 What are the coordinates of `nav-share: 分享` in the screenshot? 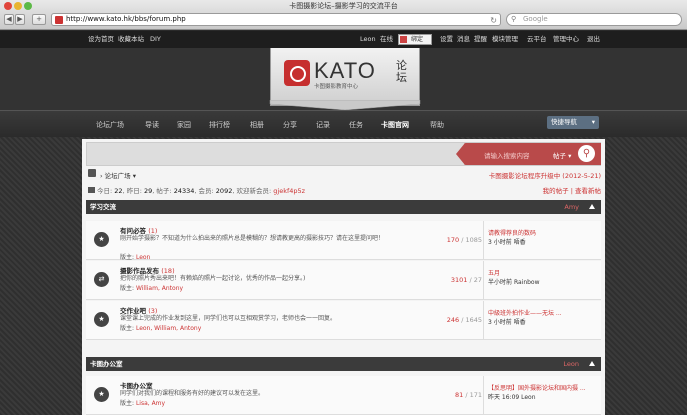 It's located at (290, 125).